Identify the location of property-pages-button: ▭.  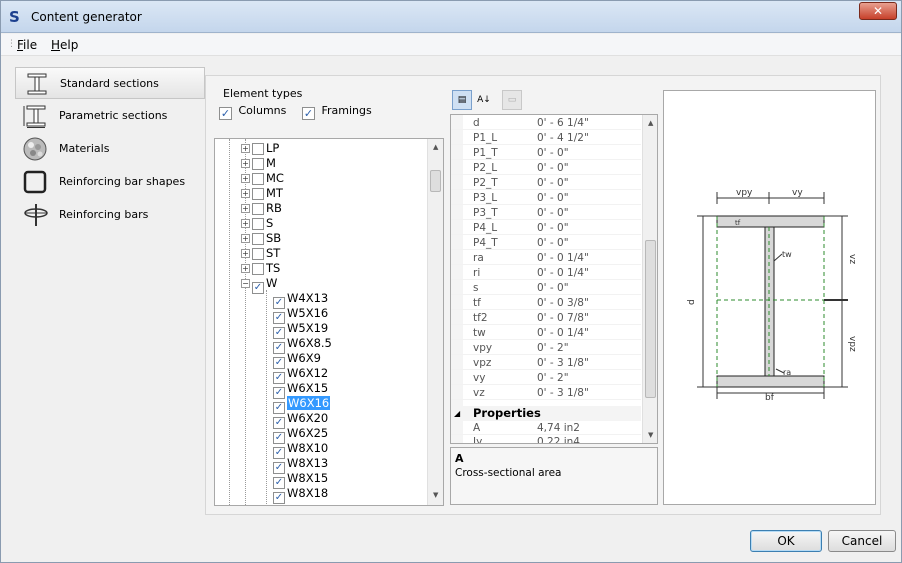
(512, 100).